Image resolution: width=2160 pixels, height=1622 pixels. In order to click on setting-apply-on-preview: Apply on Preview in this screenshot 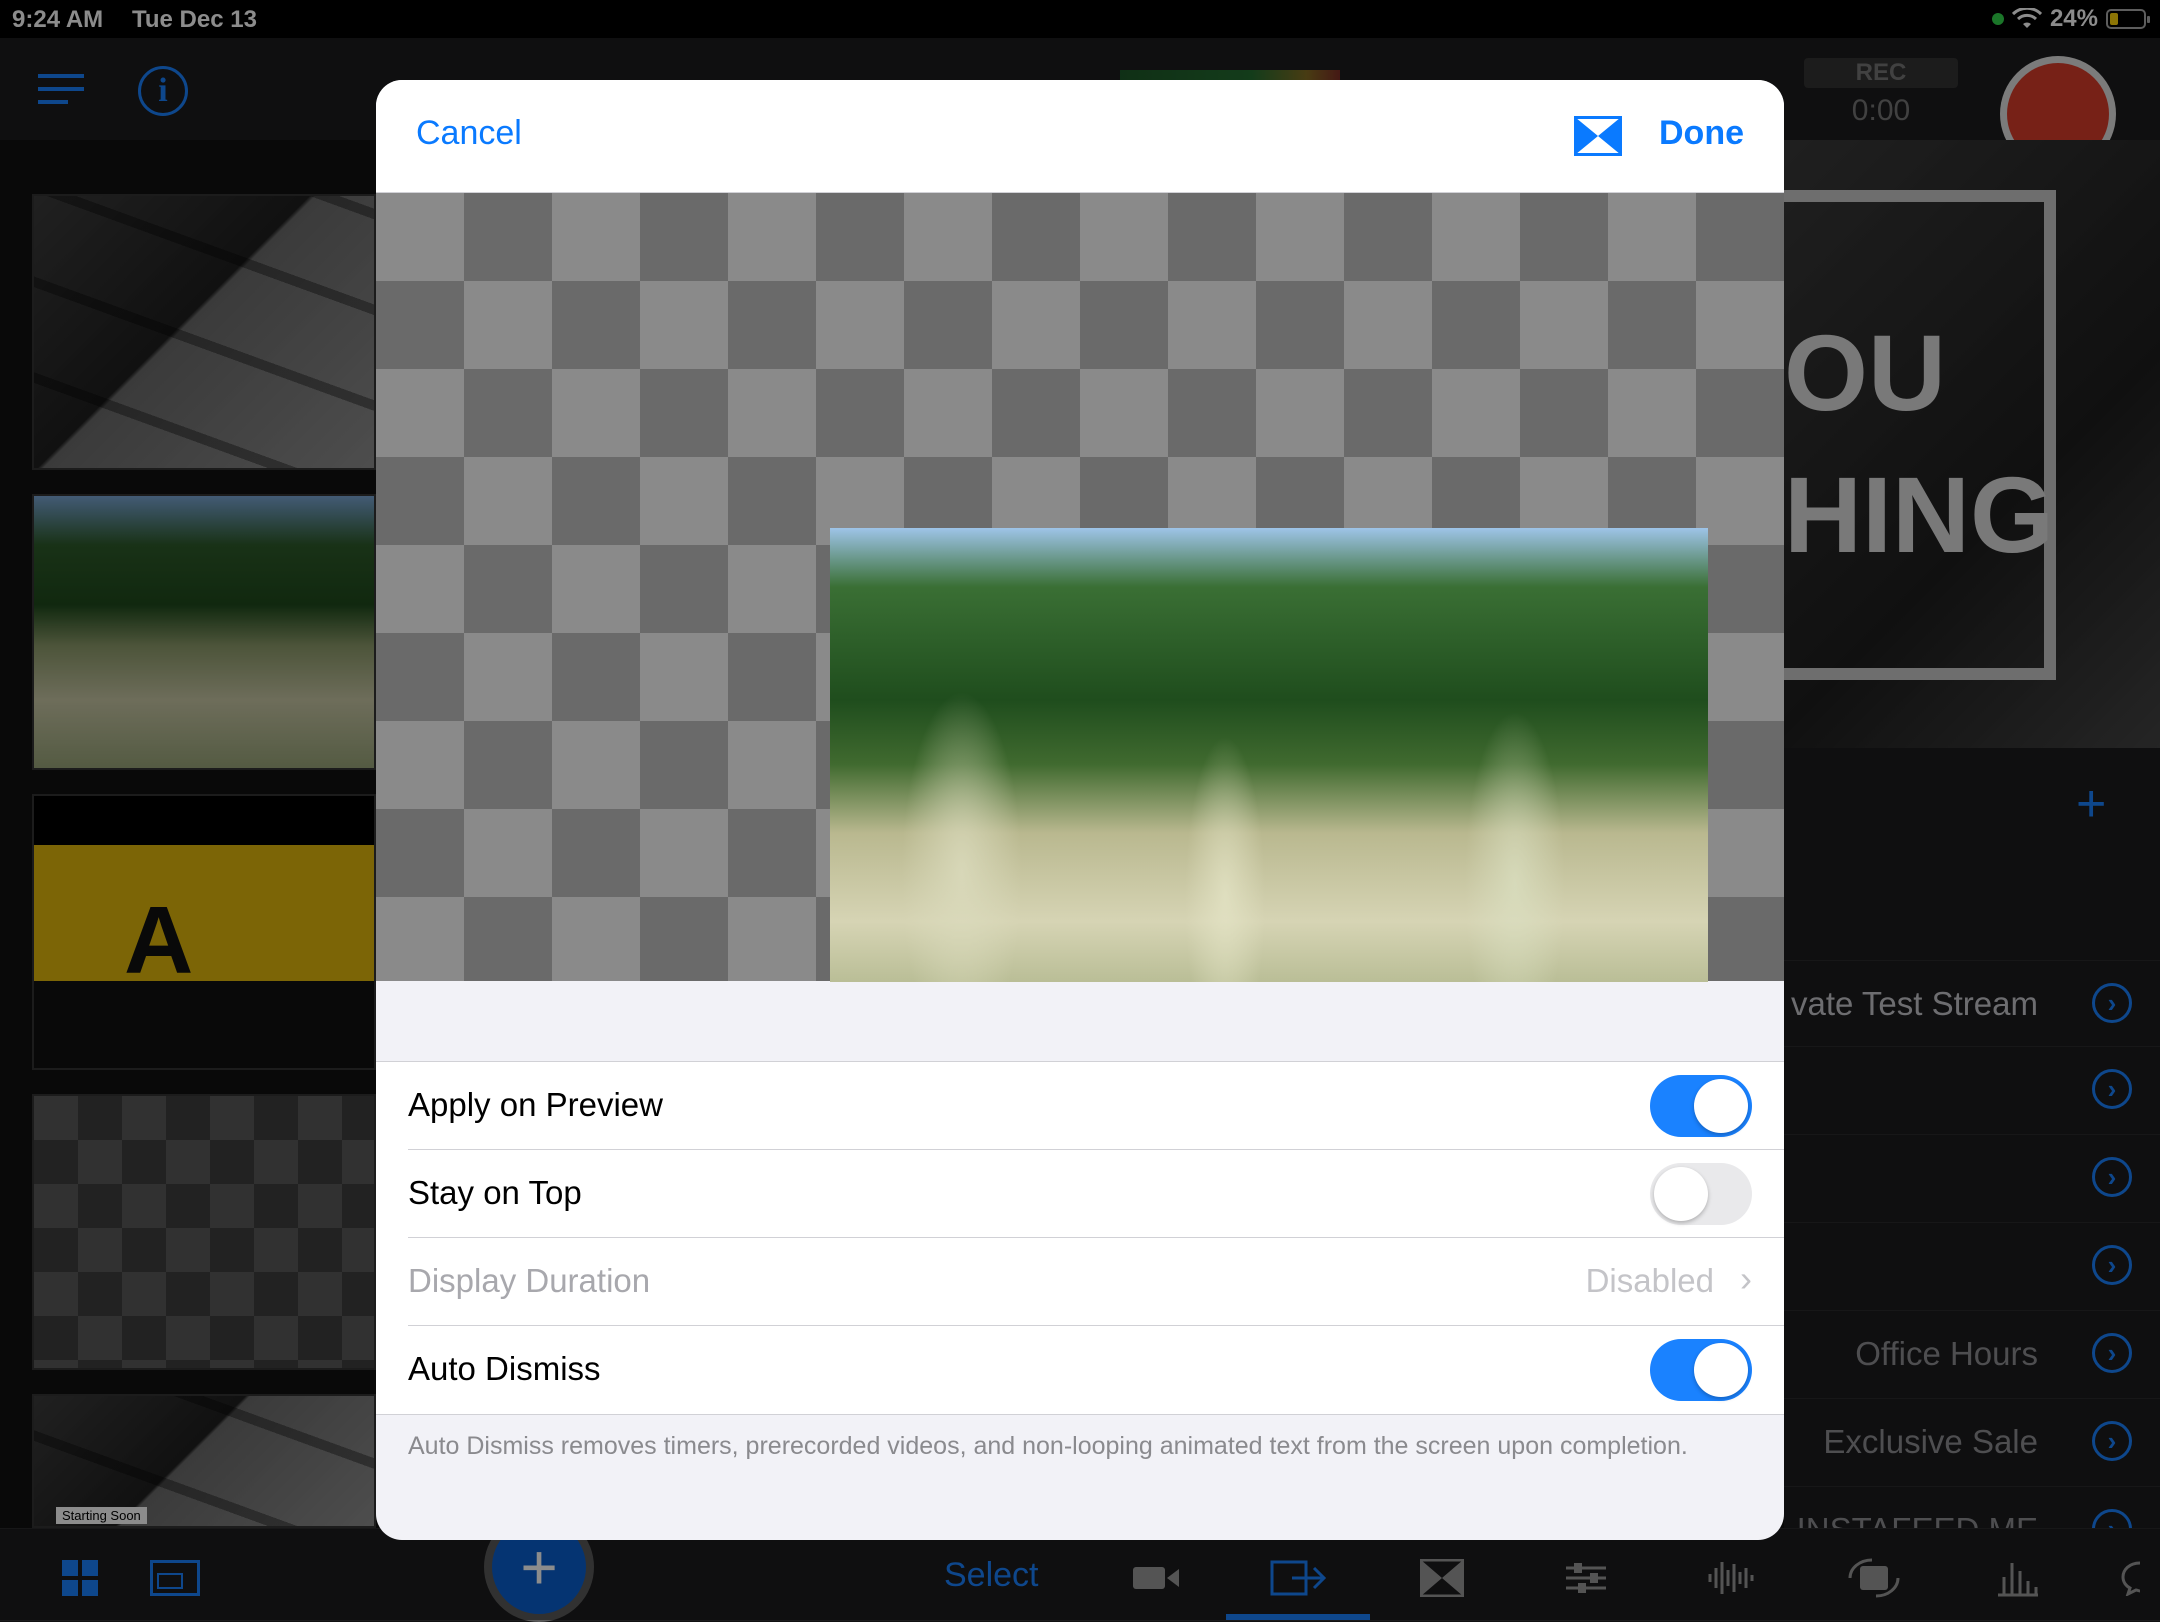, I will do `click(1080, 1106)`.